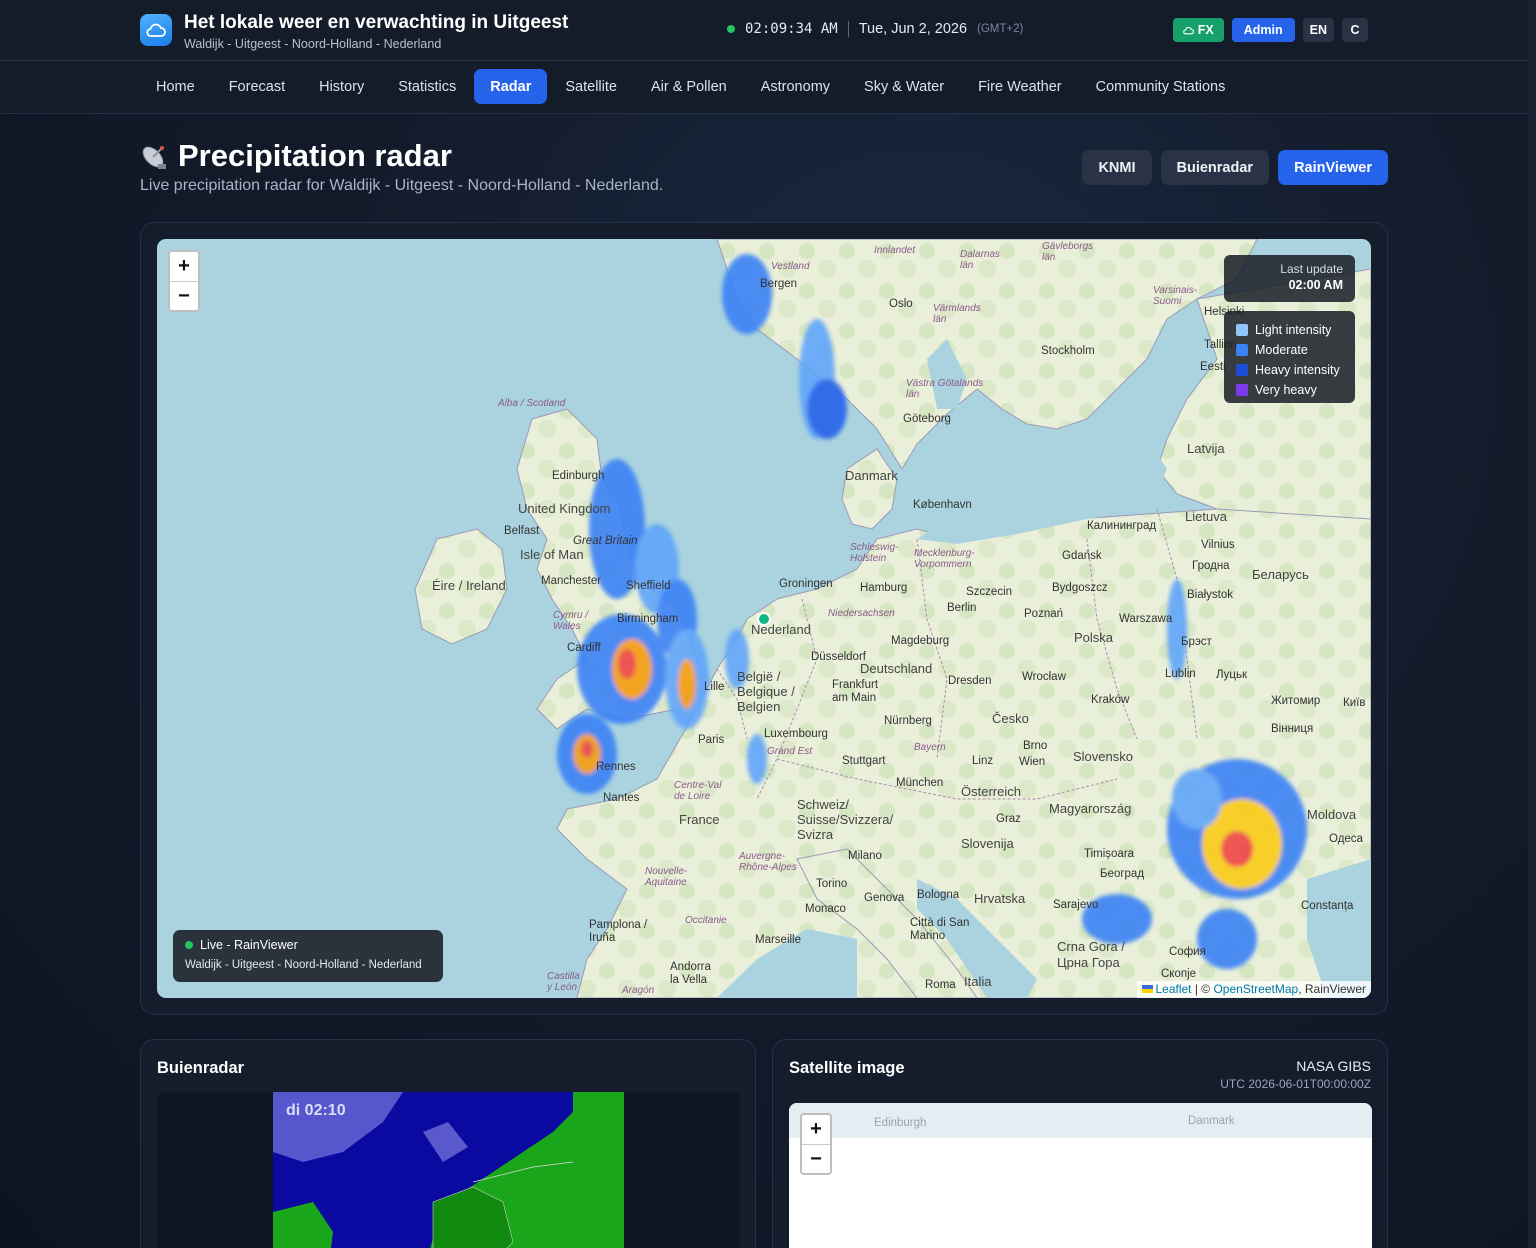  I want to click on map-label: Sheffield, so click(648, 586).